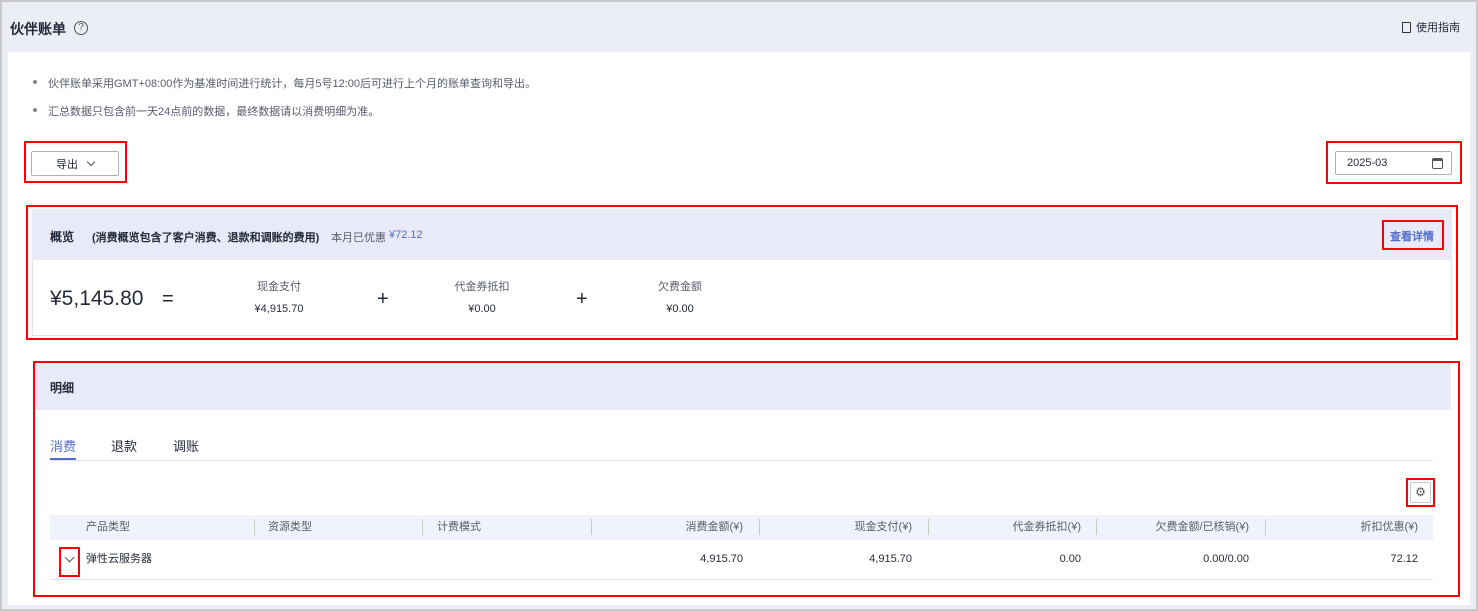  Describe the element at coordinates (186, 445) in the screenshot. I see `tab-adjustment: 调账` at that location.